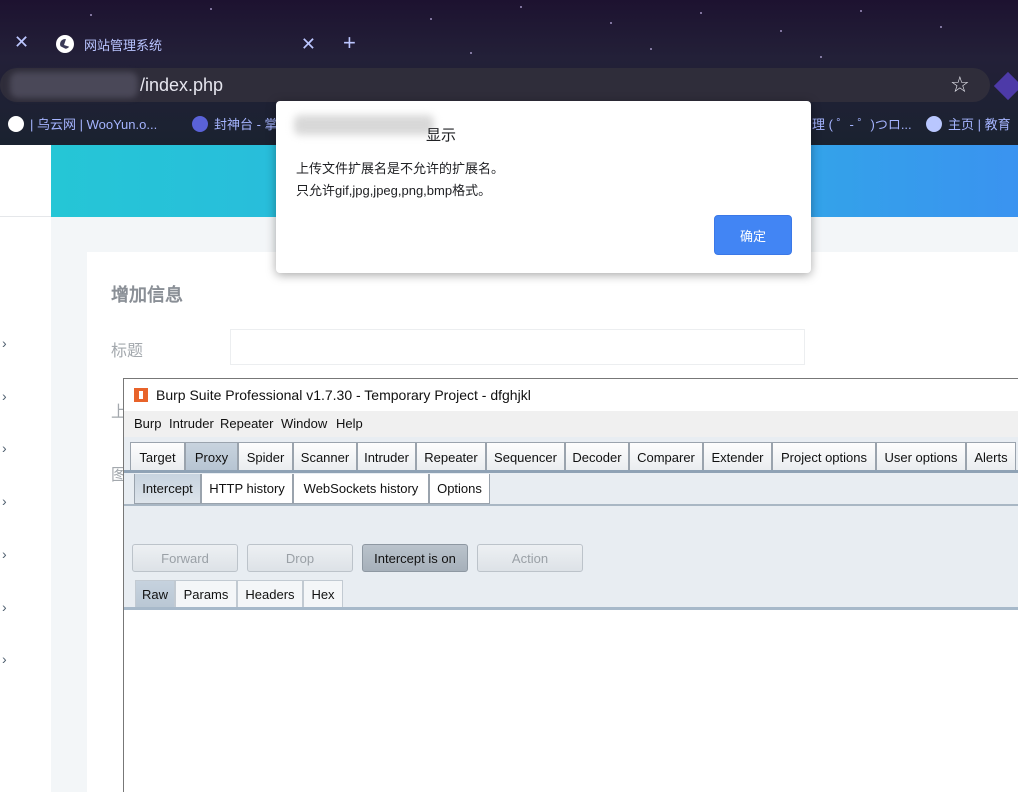 The width and height of the screenshot is (1018, 792). I want to click on people-icon, so click(934, 124).